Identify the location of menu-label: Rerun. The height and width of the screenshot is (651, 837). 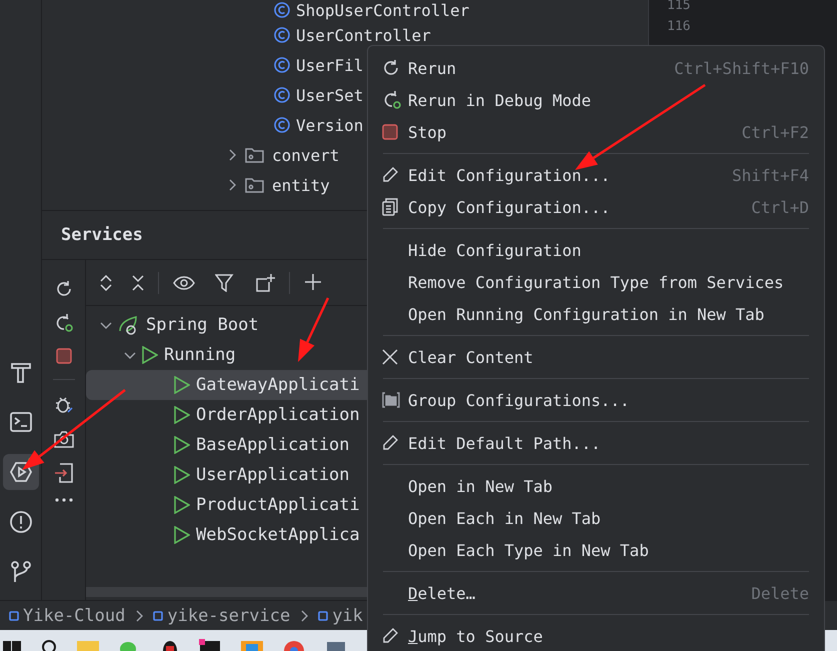
(432, 68).